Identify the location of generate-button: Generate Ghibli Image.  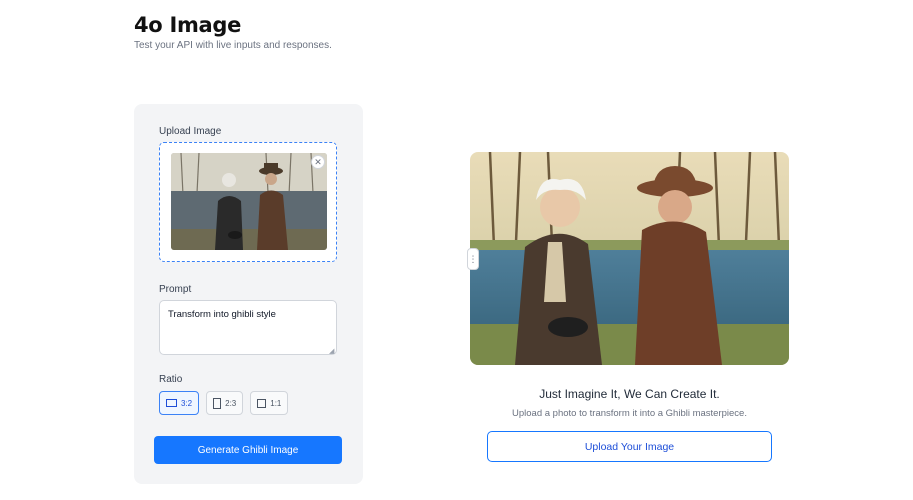
(248, 450).